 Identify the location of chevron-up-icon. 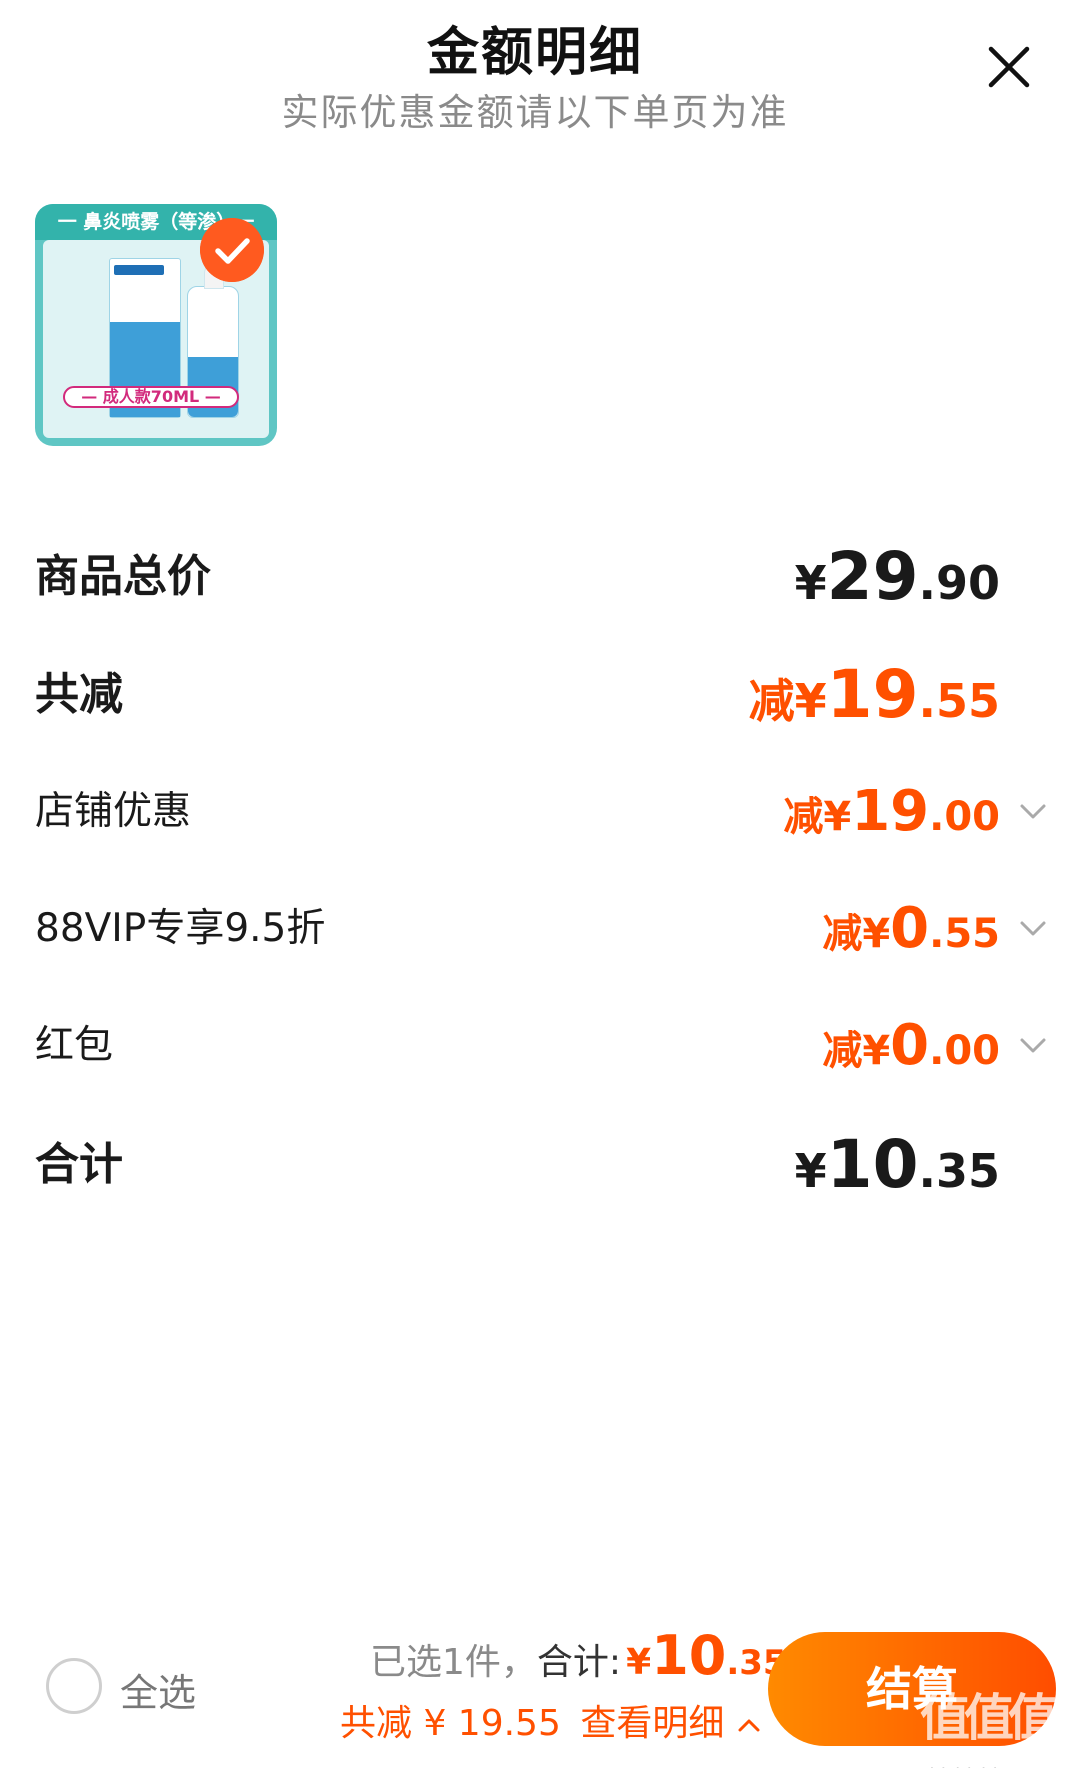
(749, 1725).